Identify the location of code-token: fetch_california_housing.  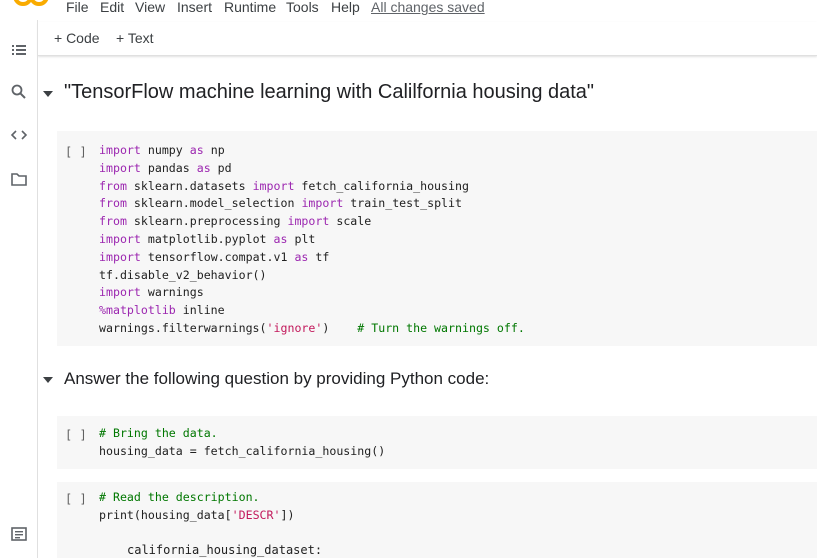
(381, 185).